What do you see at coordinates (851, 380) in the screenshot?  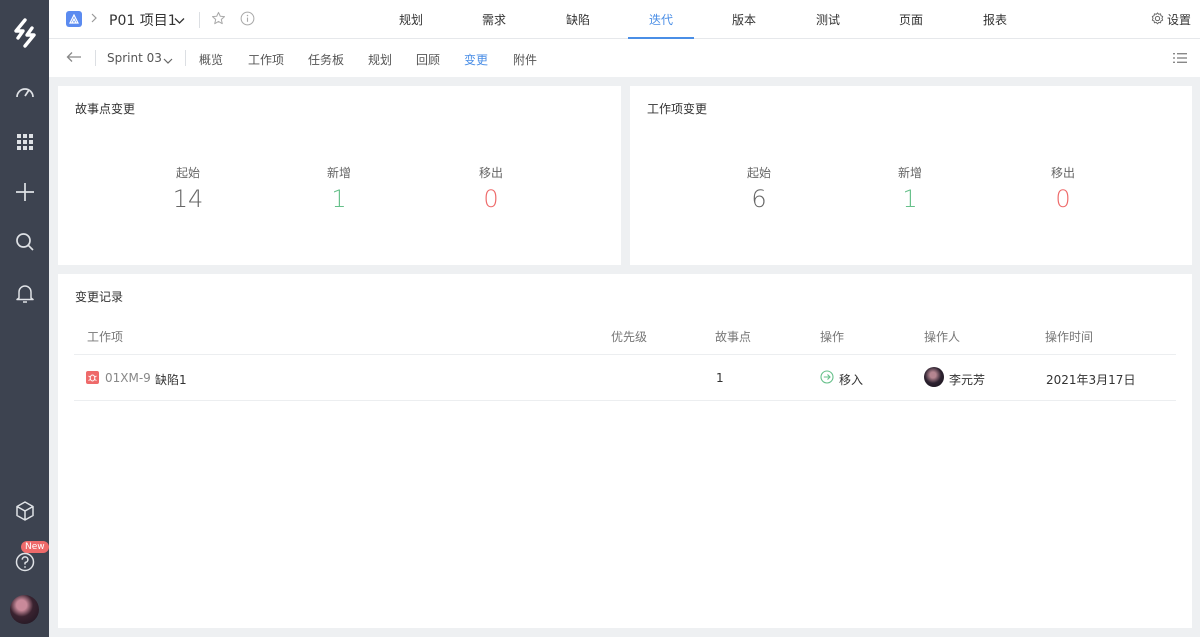 I see `action-cell: 移入` at bounding box center [851, 380].